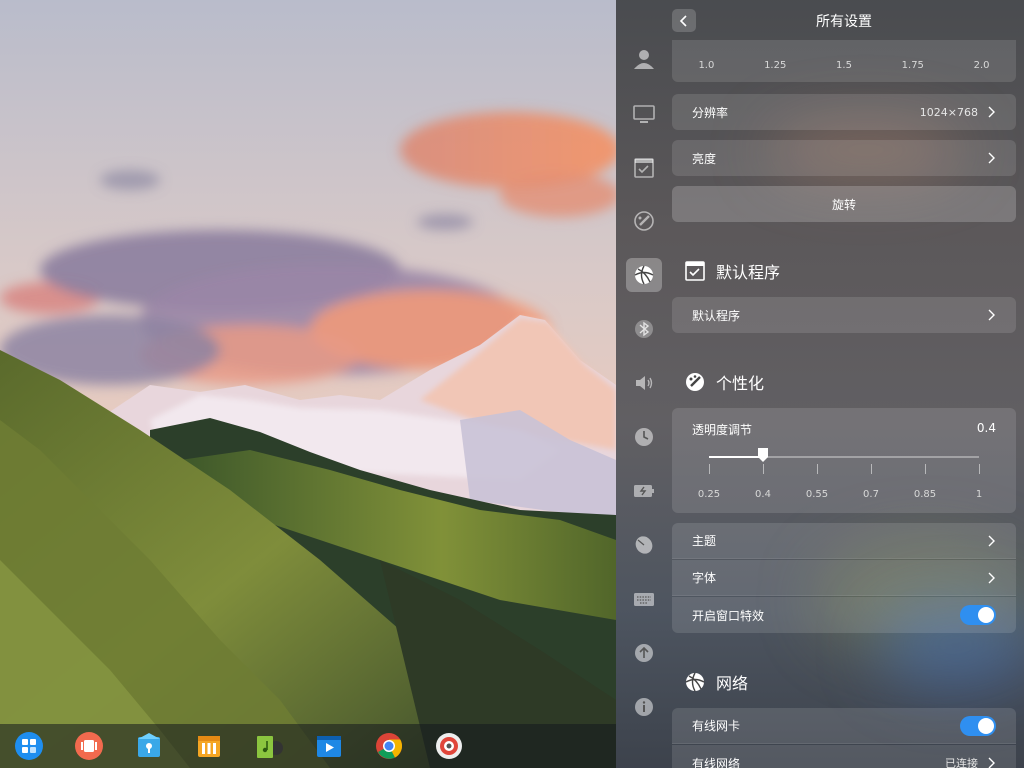  What do you see at coordinates (209, 746) in the screenshot?
I see `file-manager-icon` at bounding box center [209, 746].